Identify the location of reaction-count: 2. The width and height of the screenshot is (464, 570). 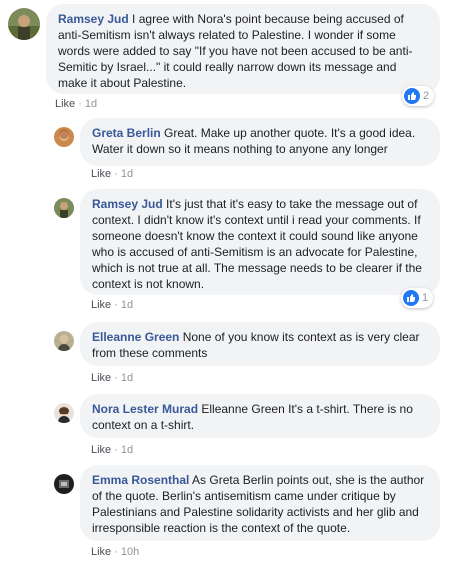
(418, 96).